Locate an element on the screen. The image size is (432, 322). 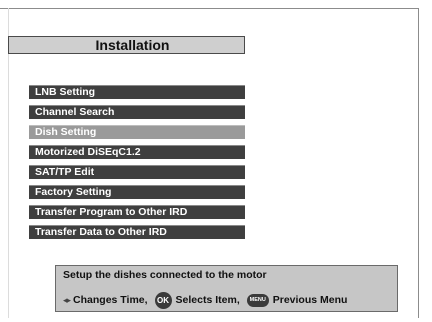
left-right-arrows-icon: ◂▸ is located at coordinates (67, 299).